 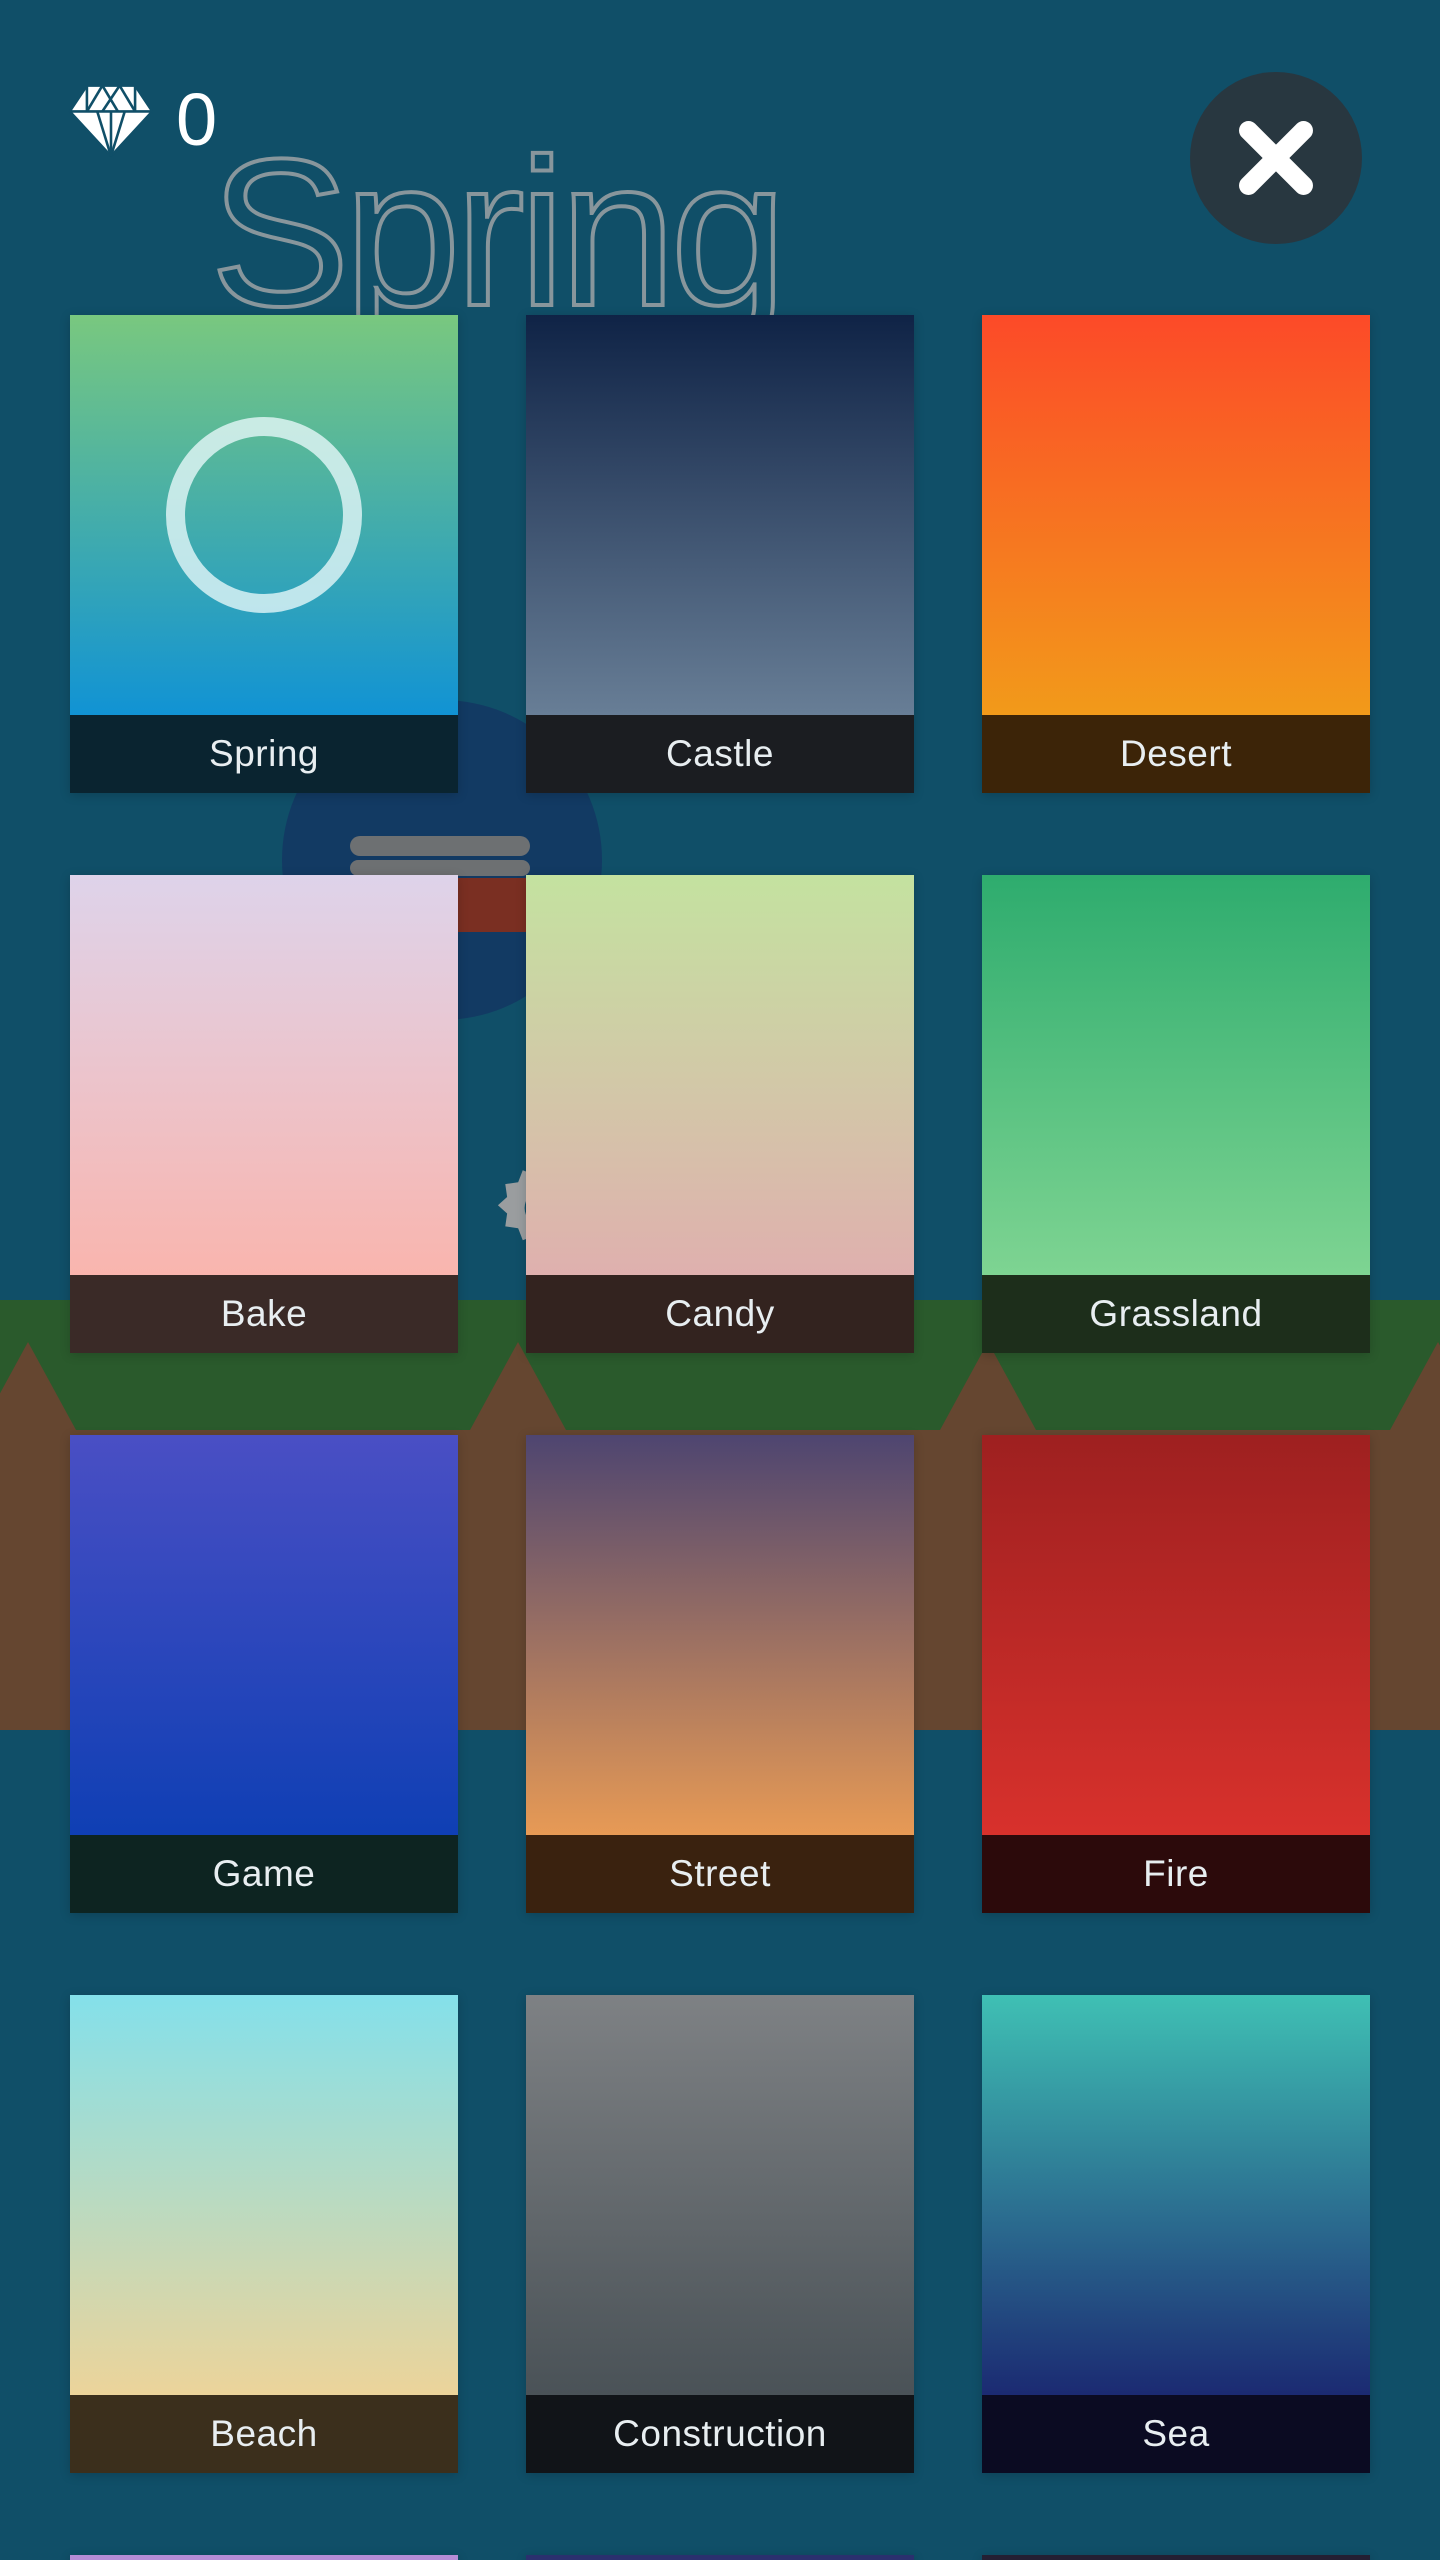 What do you see at coordinates (720, 1874) in the screenshot?
I see `theme-card-label: Street` at bounding box center [720, 1874].